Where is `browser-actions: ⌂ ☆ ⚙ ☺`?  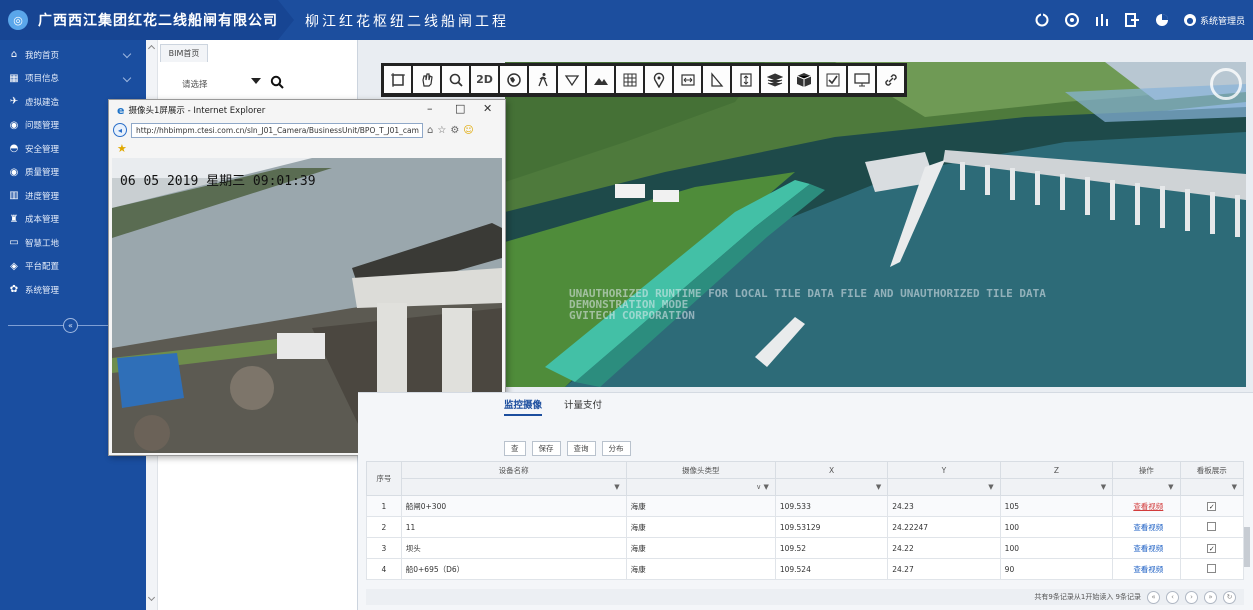 browser-actions: ⌂ ☆ ⚙ ☺ is located at coordinates (450, 130).